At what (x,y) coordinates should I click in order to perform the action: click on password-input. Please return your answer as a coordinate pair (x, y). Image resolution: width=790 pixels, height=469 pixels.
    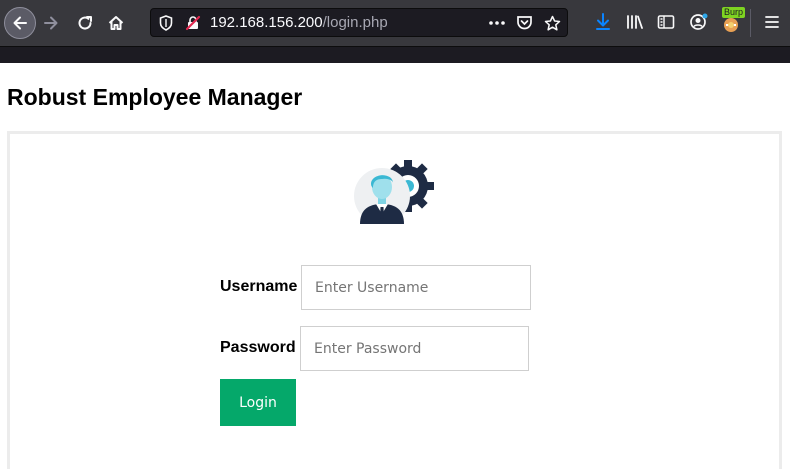
    Looking at the image, I should click on (414, 348).